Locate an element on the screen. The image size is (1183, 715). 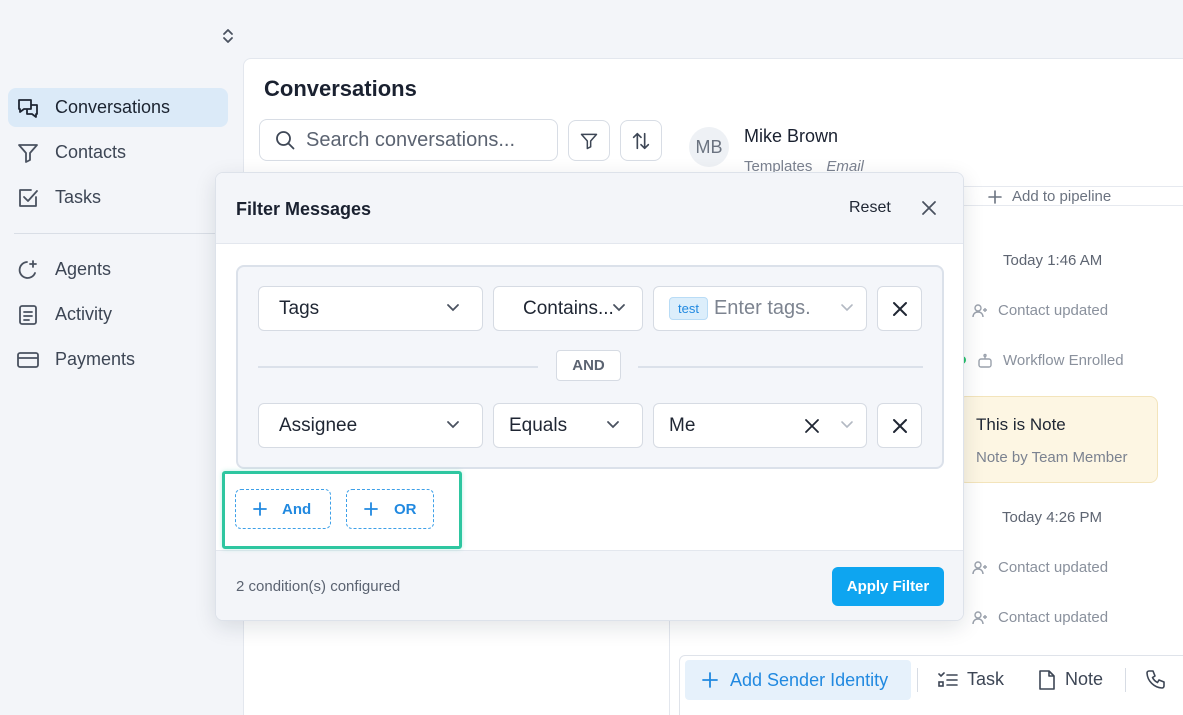
search-box is located at coordinates (408, 140).